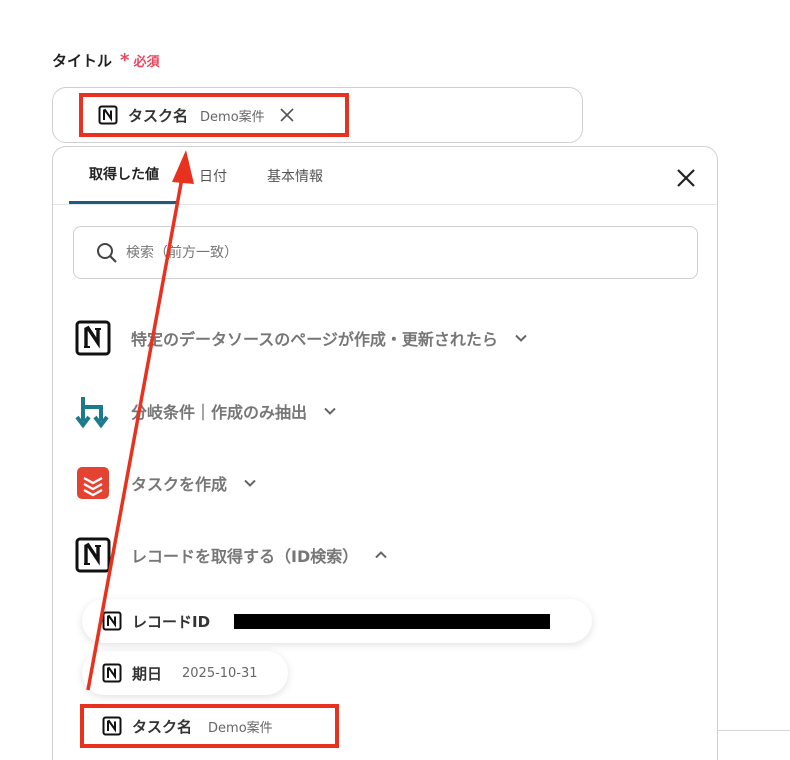 The width and height of the screenshot is (790, 760). I want to click on section-branch-condition: 分岐条件｜作成のみ抽出, so click(206, 411).